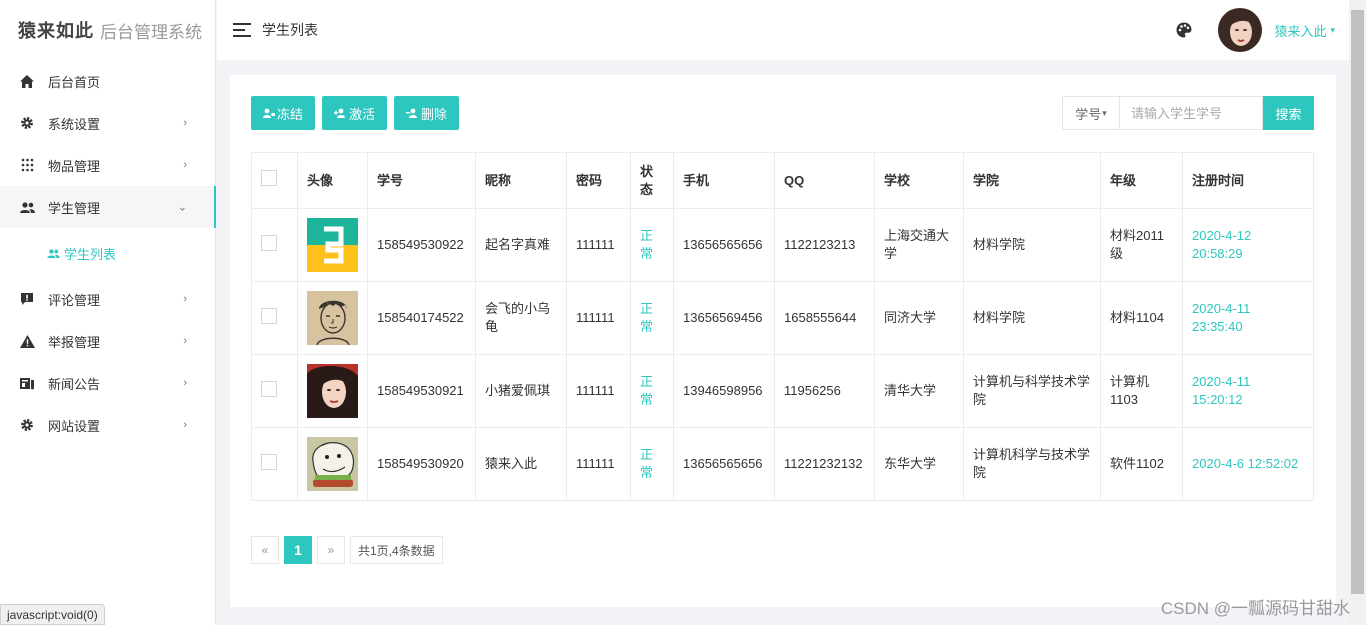 This screenshot has width=1366, height=625. What do you see at coordinates (521, 464) in the screenshot?
I see `student-nickname: 猿来入此` at bounding box center [521, 464].